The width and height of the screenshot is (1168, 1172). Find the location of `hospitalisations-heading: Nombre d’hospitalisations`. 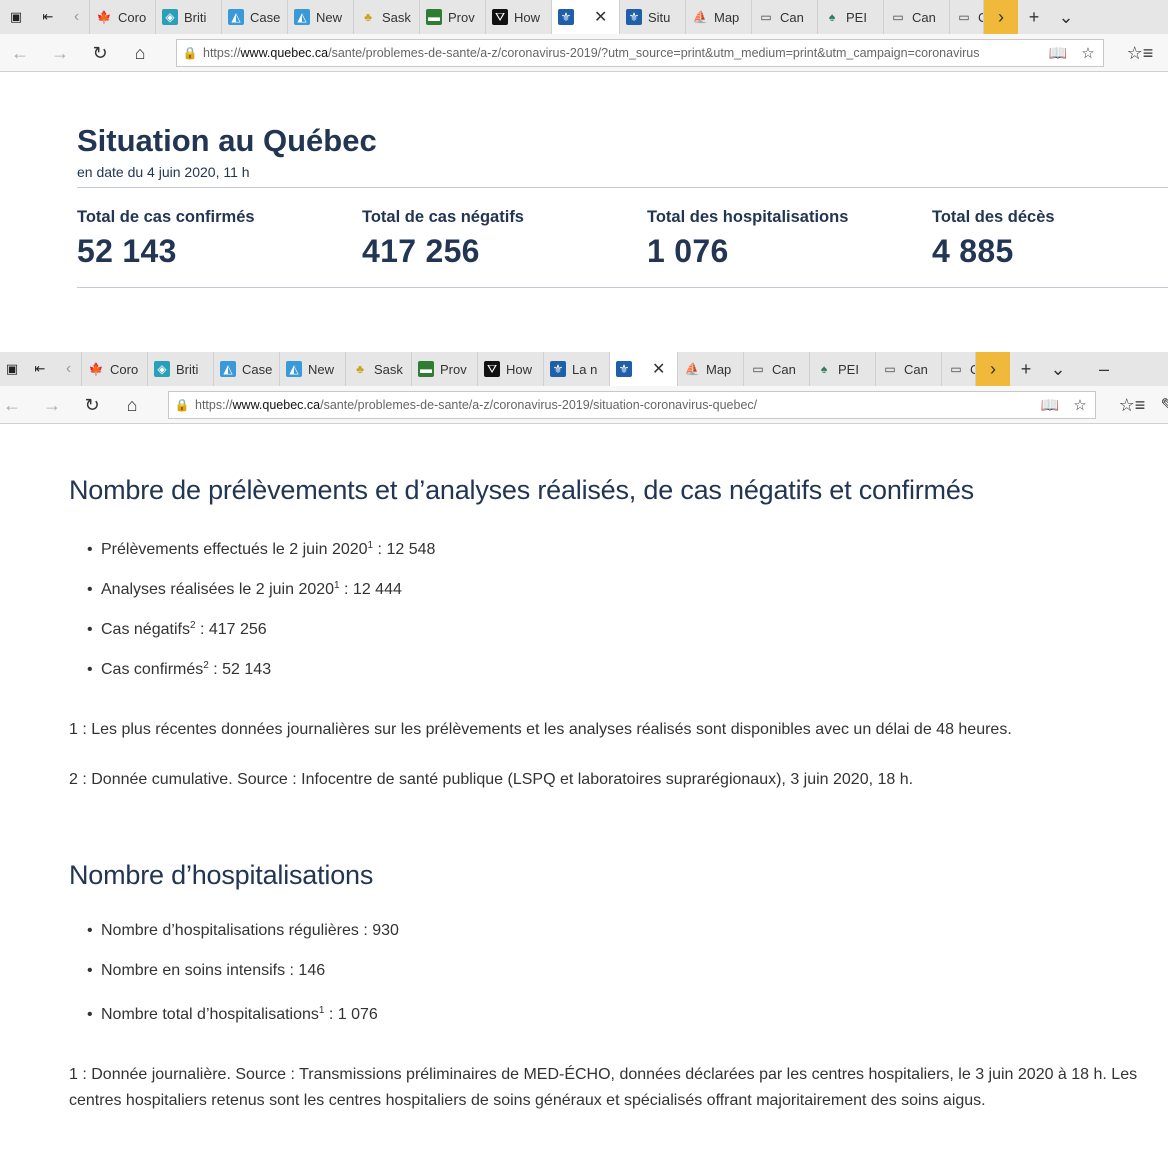

hospitalisations-heading: Nombre d’hospitalisations is located at coordinates (221, 875).